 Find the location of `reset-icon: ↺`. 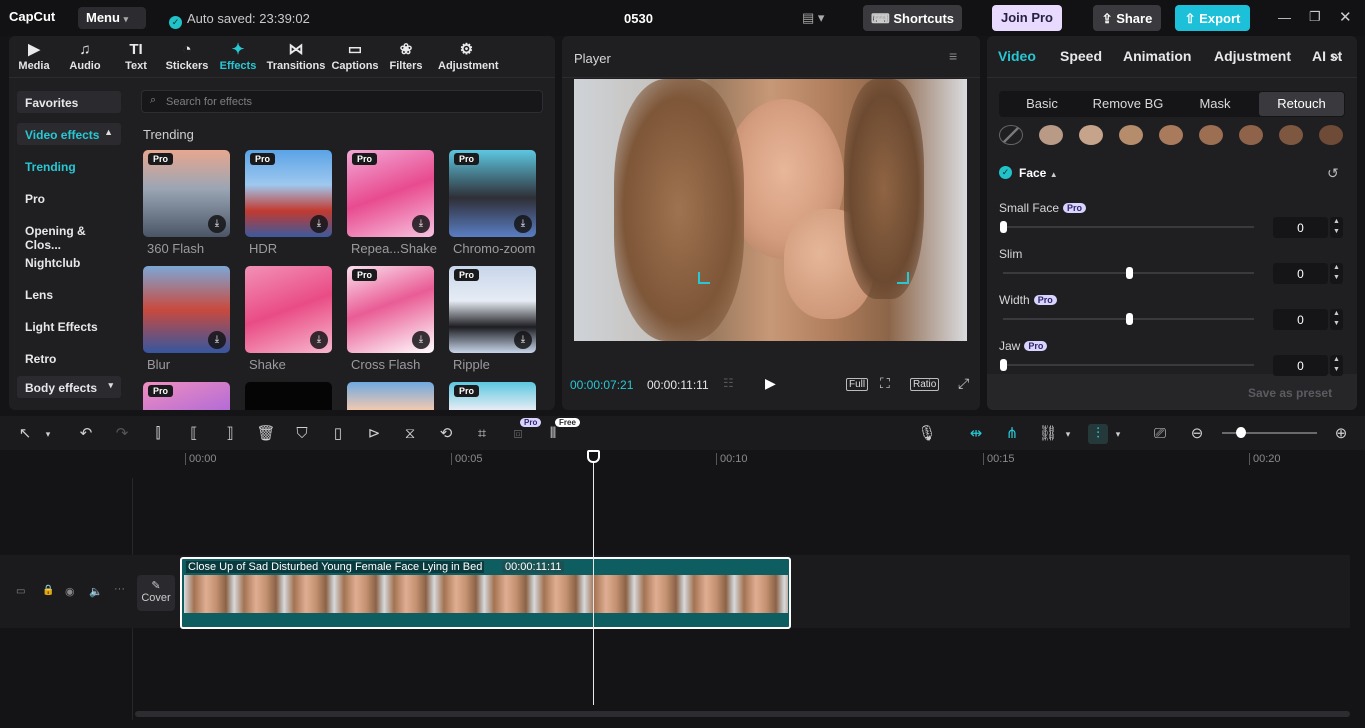

reset-icon: ↺ is located at coordinates (1333, 173).